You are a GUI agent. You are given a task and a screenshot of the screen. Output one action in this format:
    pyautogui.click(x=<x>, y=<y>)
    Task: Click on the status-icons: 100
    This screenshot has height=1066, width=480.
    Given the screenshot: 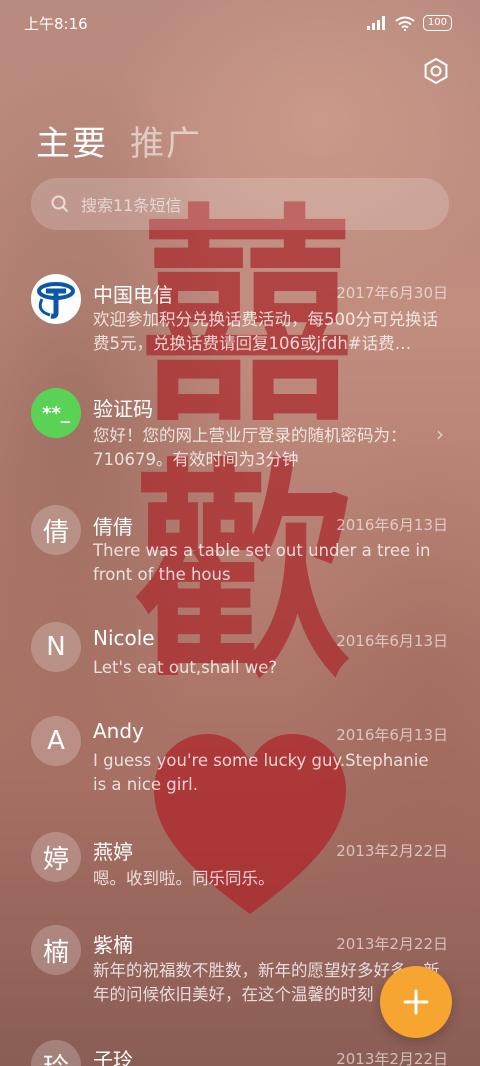 What is the action you would take?
    pyautogui.click(x=409, y=23)
    